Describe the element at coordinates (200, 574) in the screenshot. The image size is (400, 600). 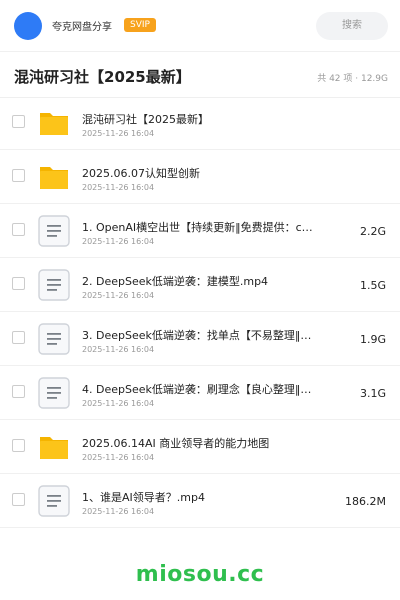
I see `watermark: miosou.cc` at that location.